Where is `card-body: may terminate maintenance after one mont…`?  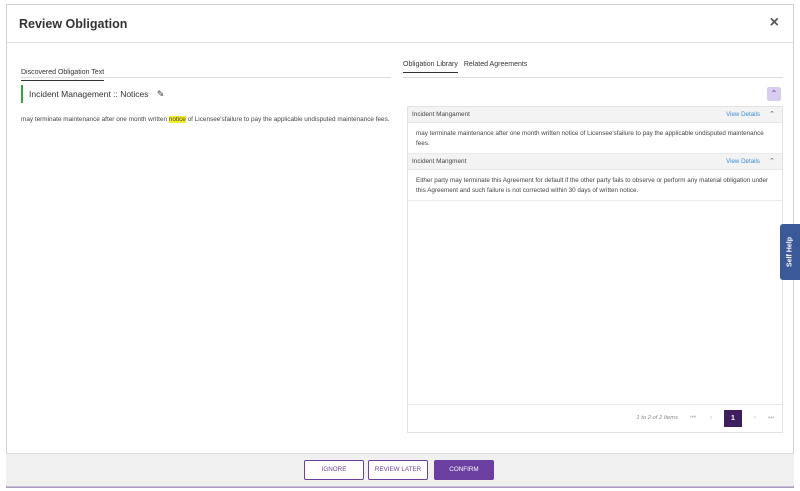 card-body: may terminate maintenance after one mont… is located at coordinates (595, 138).